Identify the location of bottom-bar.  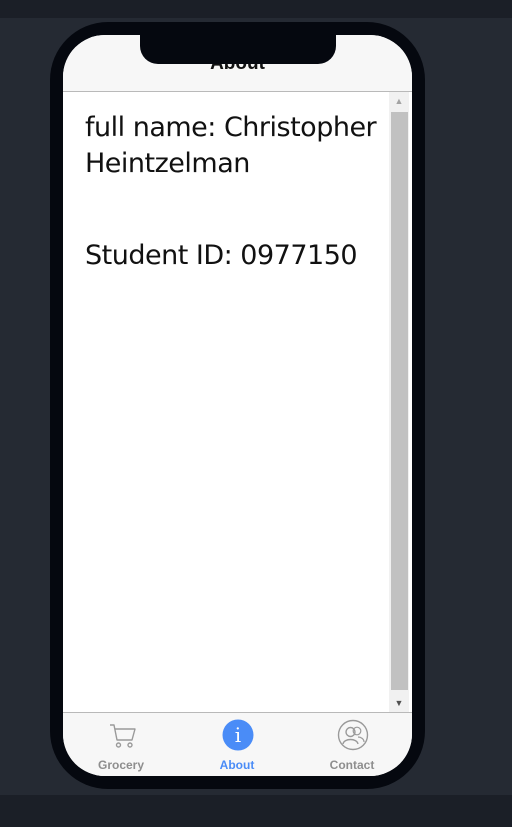
(256, 811).